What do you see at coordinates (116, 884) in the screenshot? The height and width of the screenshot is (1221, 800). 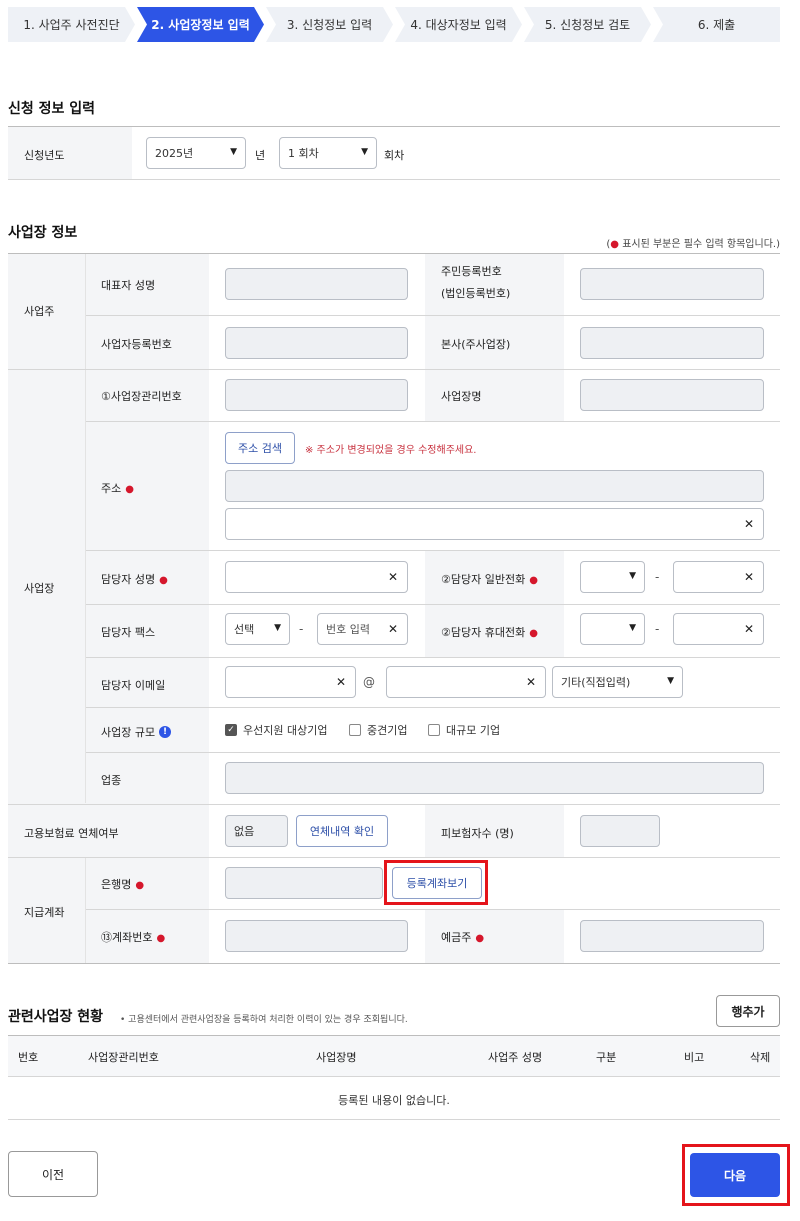 I see `bank-name-text: 은행명` at bounding box center [116, 884].